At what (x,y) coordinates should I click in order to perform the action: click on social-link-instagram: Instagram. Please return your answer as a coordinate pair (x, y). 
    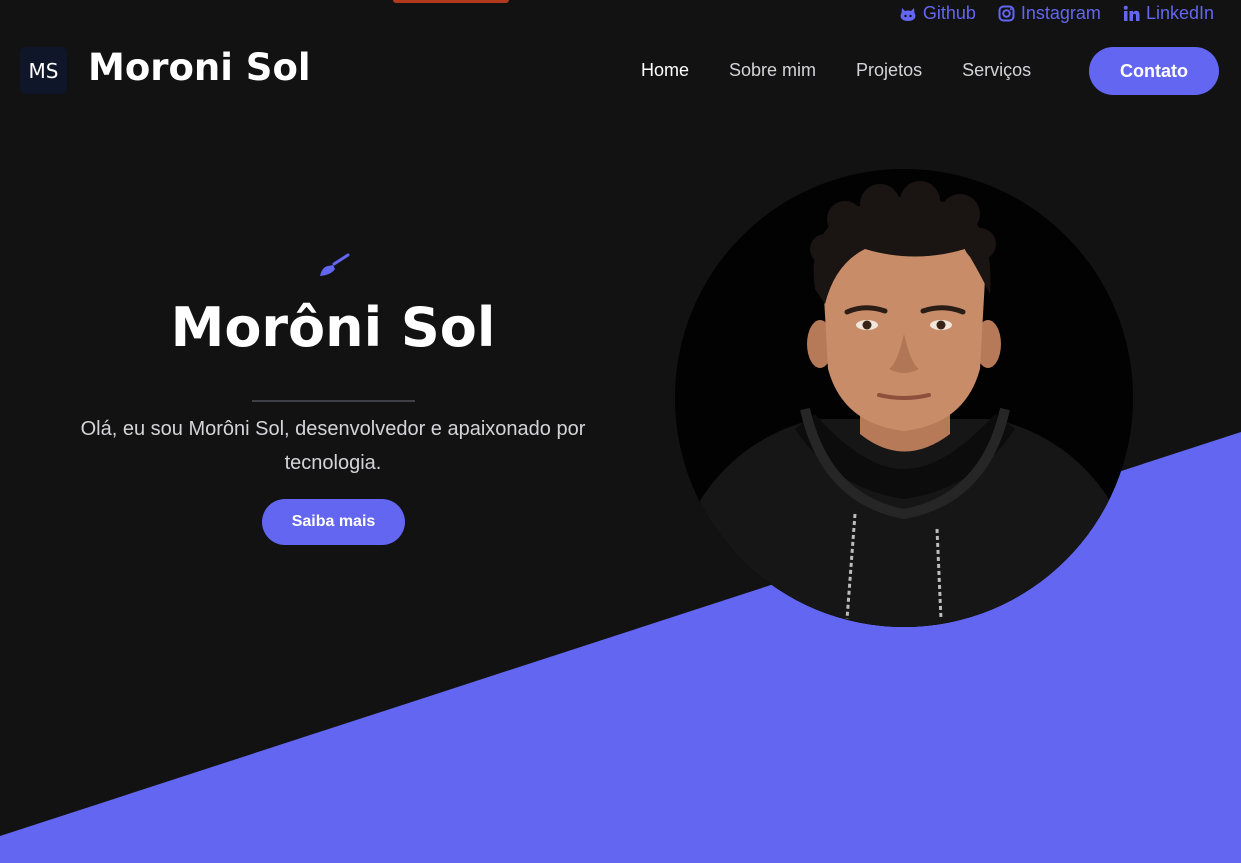
    Looking at the image, I should click on (1049, 13).